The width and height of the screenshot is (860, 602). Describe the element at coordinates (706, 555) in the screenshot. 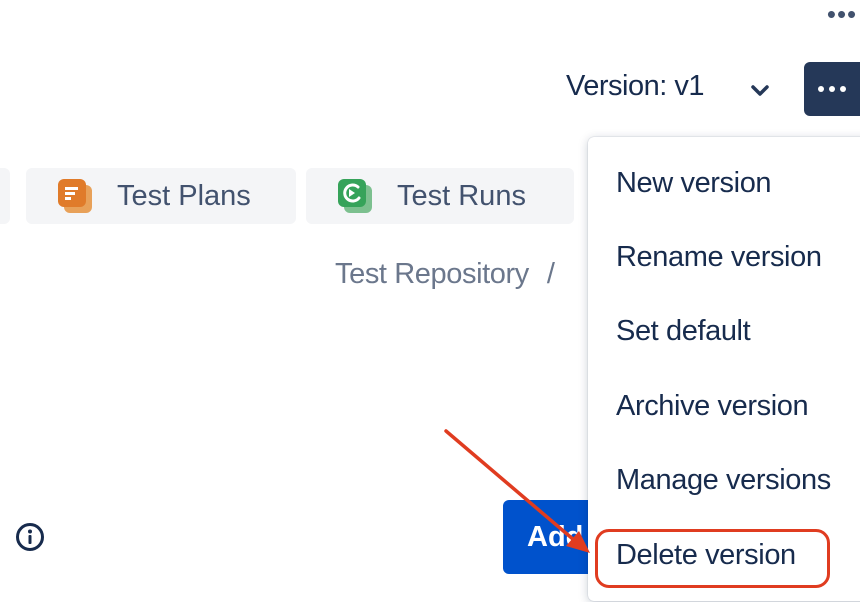

I see `menu-item-delete-version: Delete version` at that location.